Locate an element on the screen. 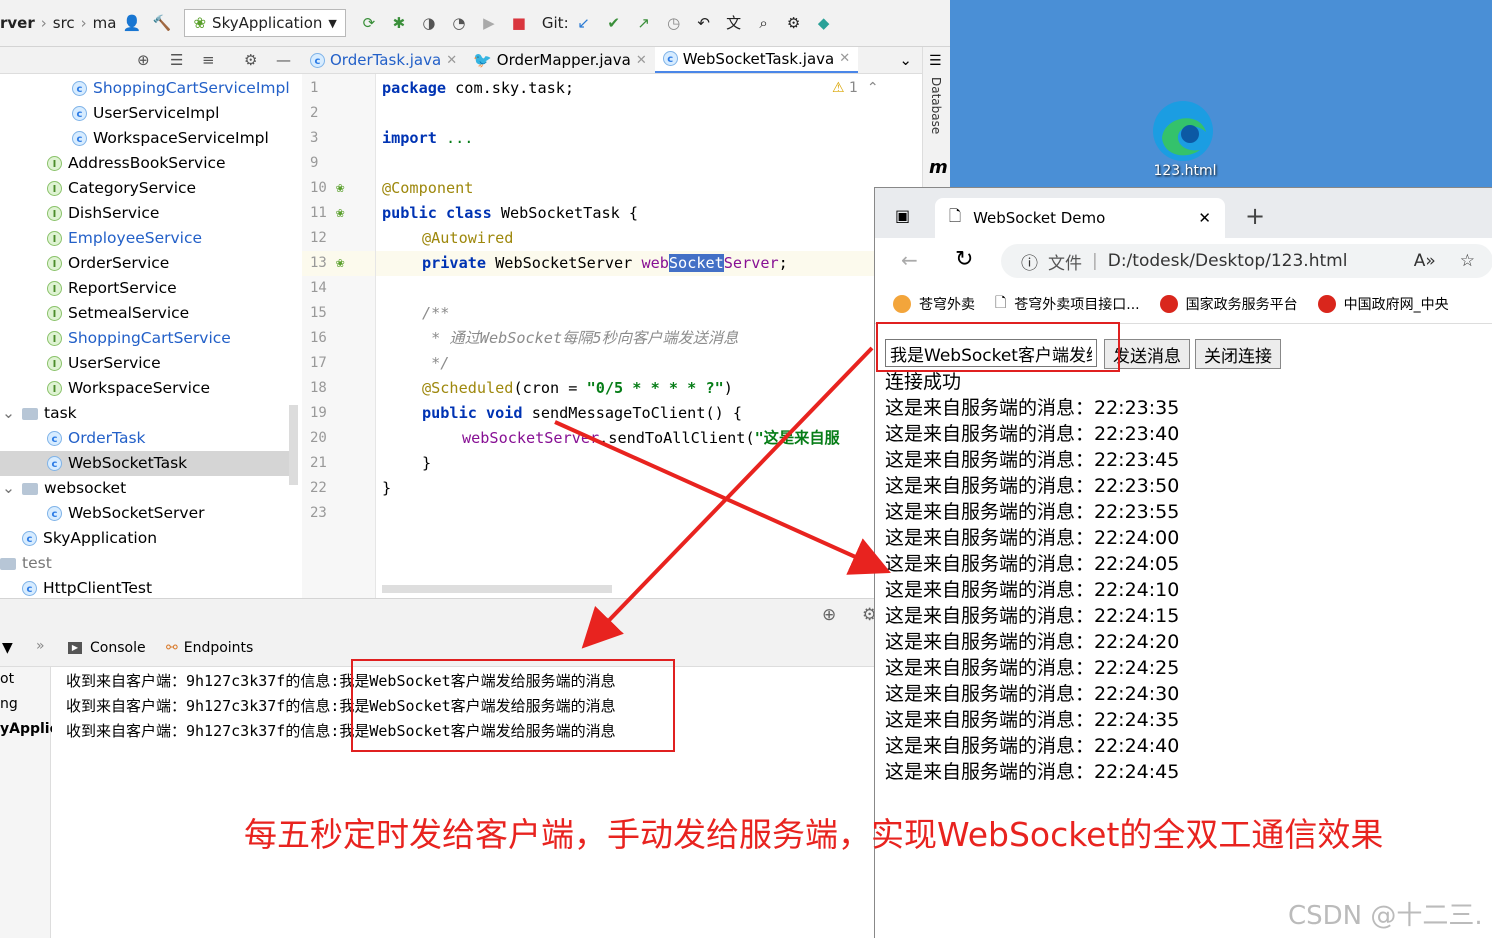  run-configuration-select: ❀ SkyApplication ▼ is located at coordinates (265, 23).